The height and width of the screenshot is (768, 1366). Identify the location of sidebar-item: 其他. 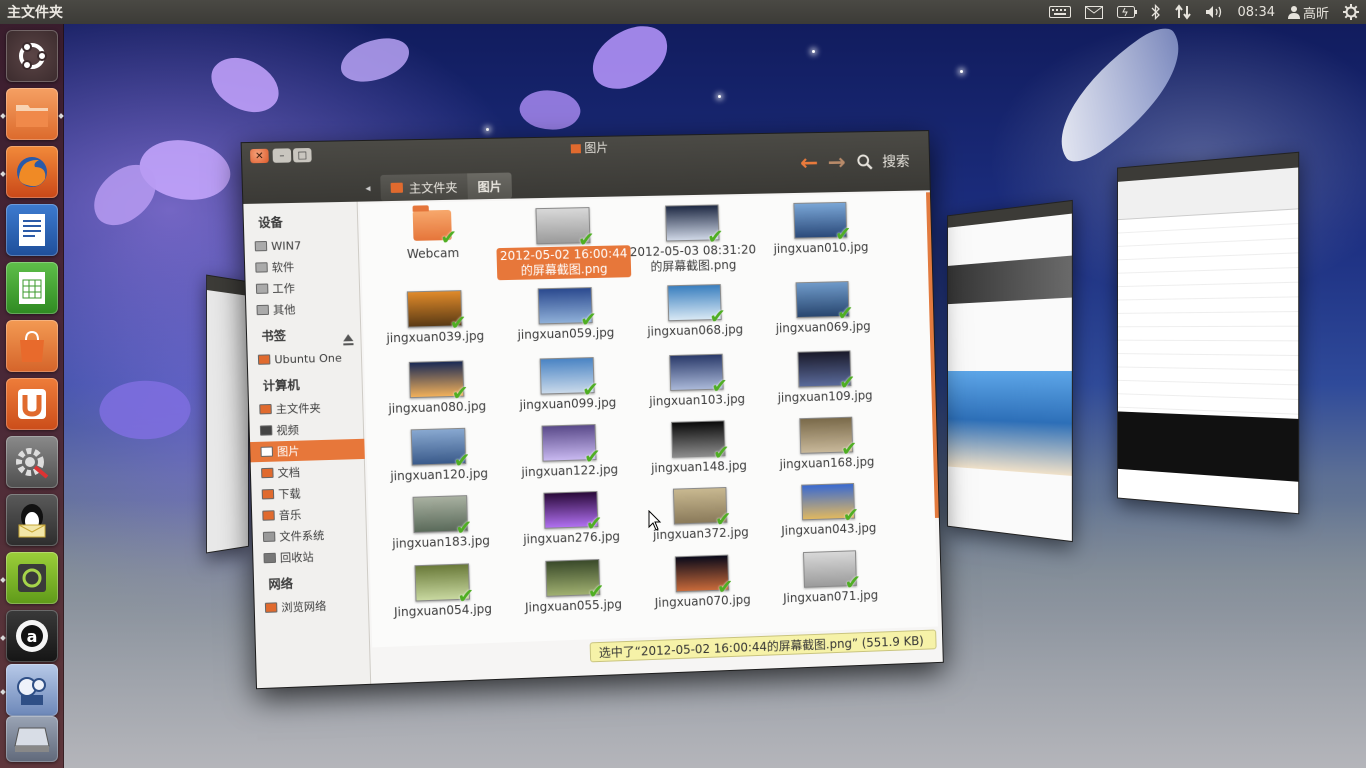
(307, 309).